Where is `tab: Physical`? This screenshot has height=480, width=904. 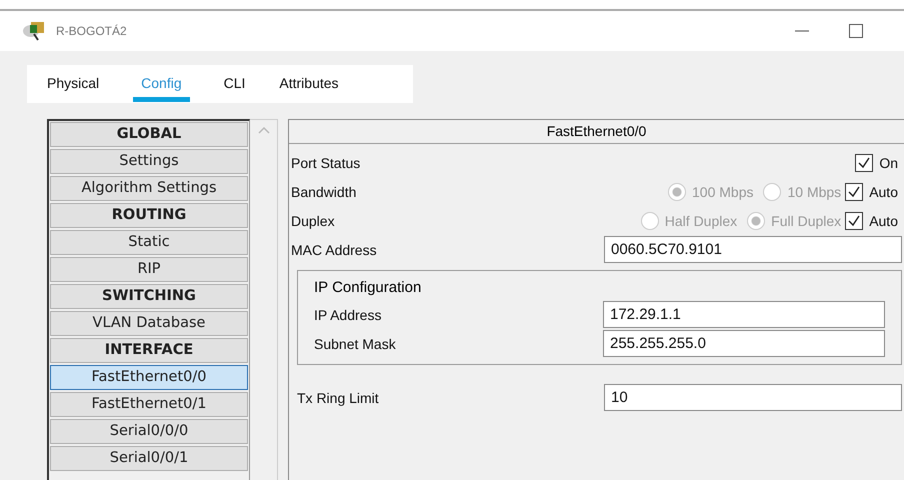
tab: Physical is located at coordinates (73, 88).